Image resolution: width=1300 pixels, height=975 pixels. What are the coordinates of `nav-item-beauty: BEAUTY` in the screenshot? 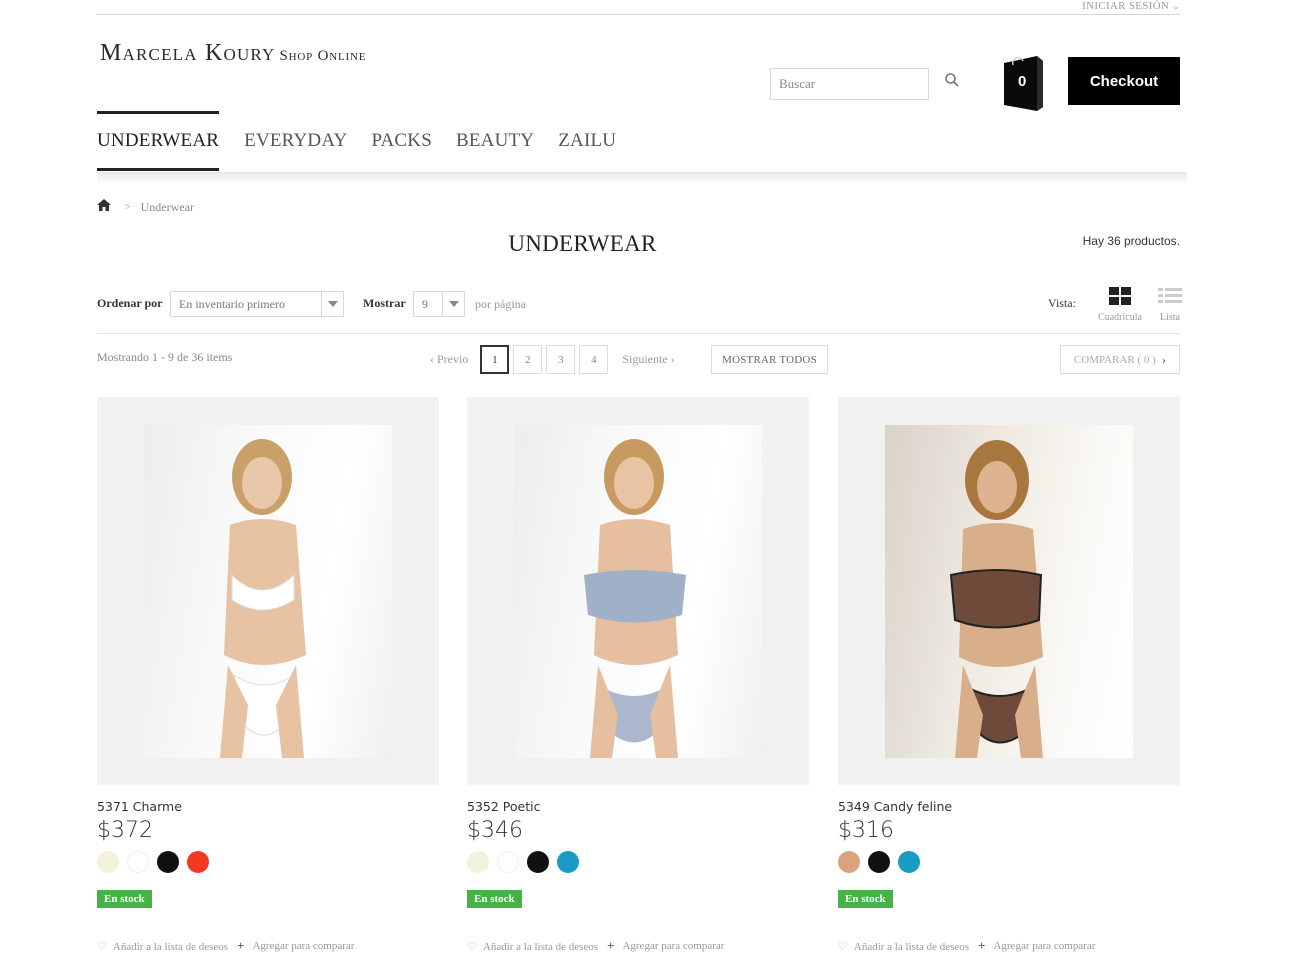 It's located at (495, 141).